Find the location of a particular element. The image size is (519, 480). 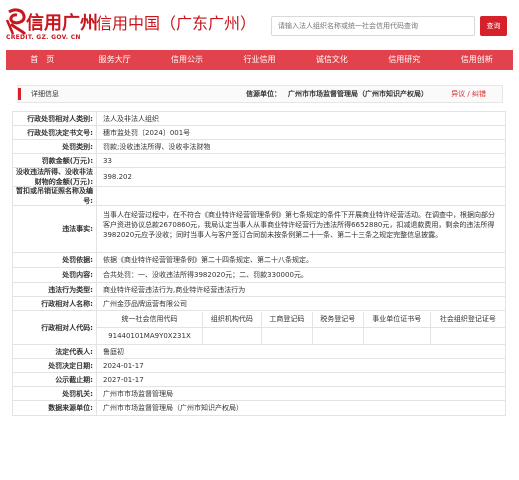

code-header: 组织机构代码 is located at coordinates (232, 319).